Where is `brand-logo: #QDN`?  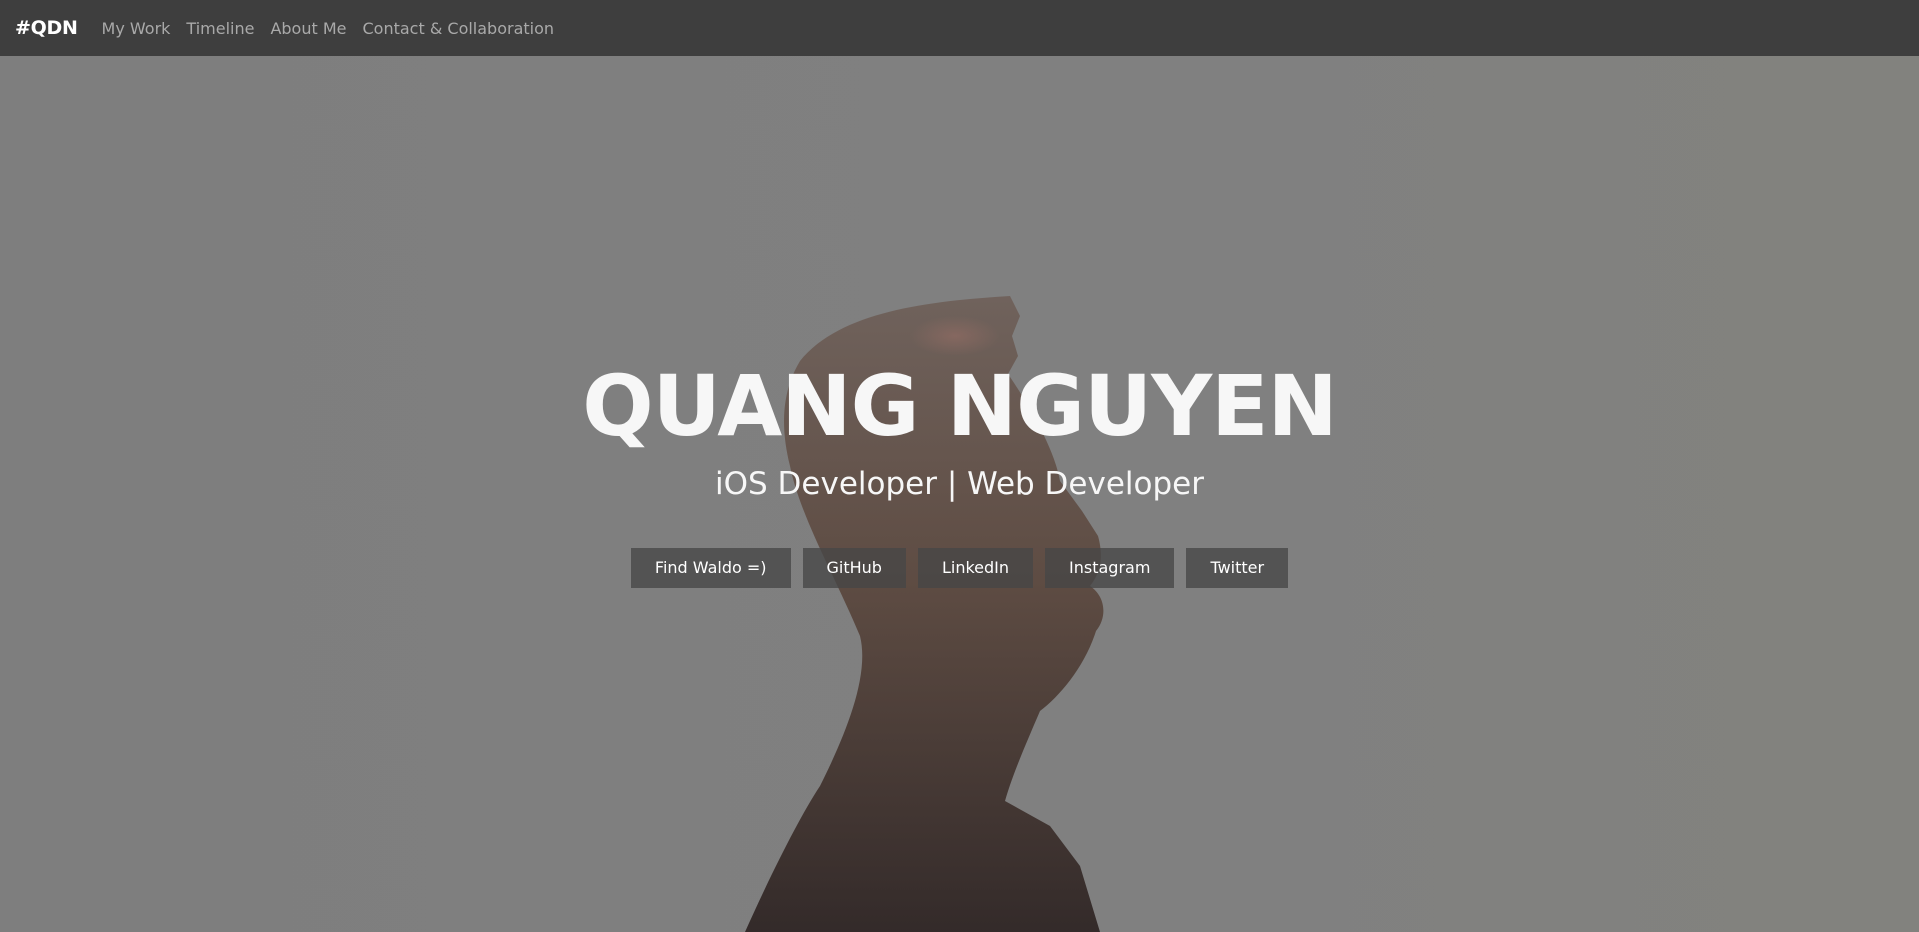
brand-logo: #QDN is located at coordinates (46, 28).